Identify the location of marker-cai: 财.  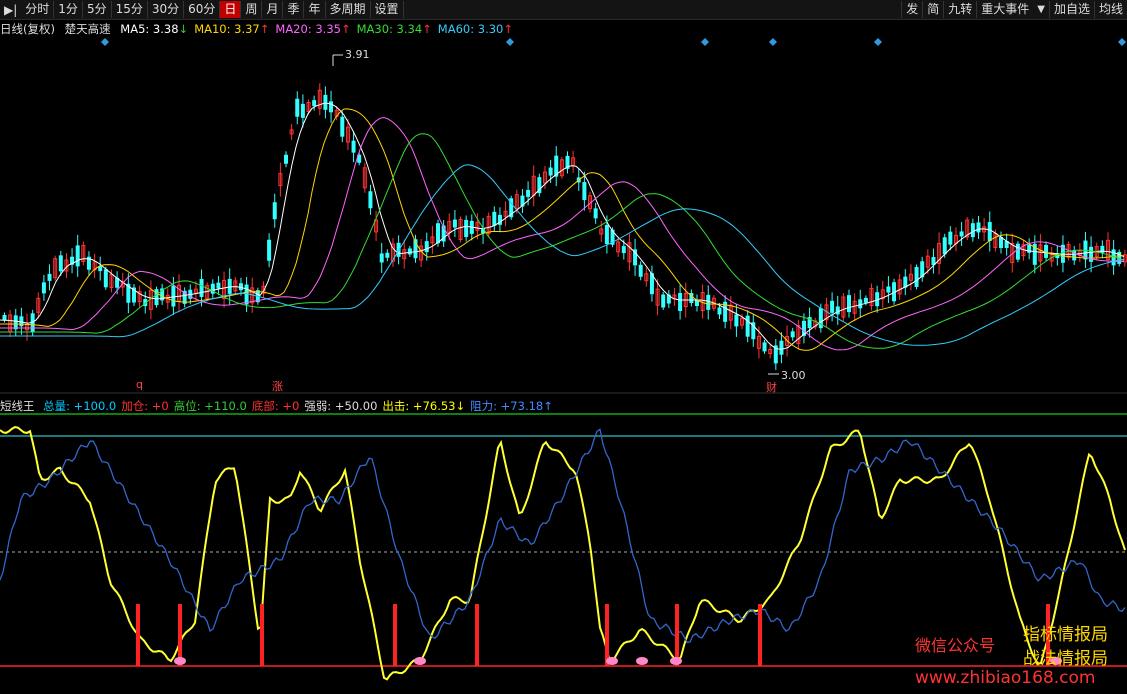
(771, 387).